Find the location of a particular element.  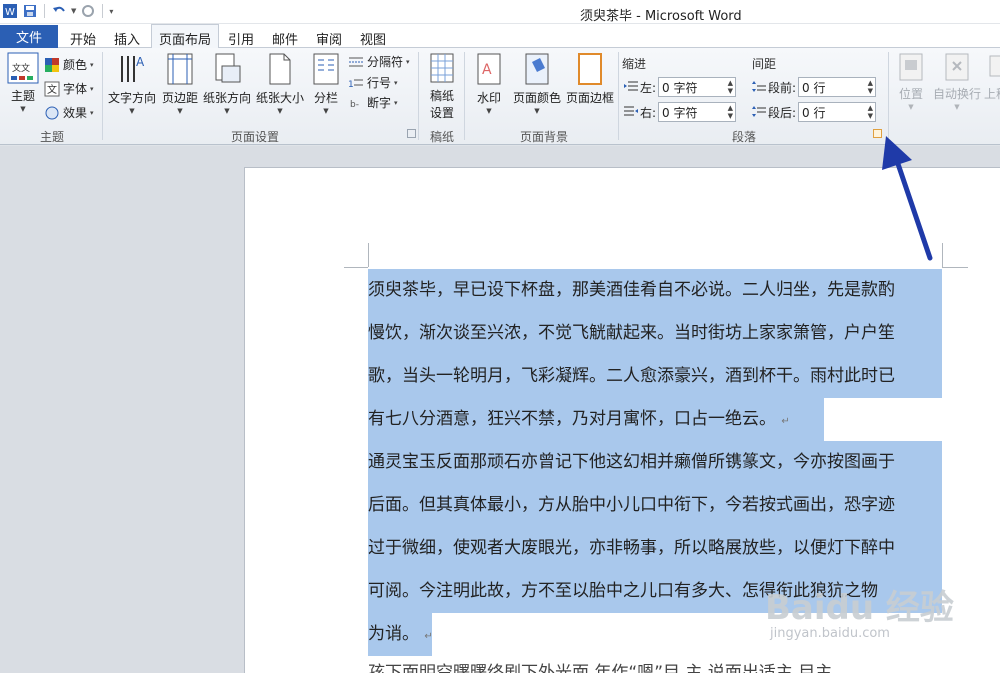

hyphenation-button: b- 断字 ▾ is located at coordinates (374, 102).